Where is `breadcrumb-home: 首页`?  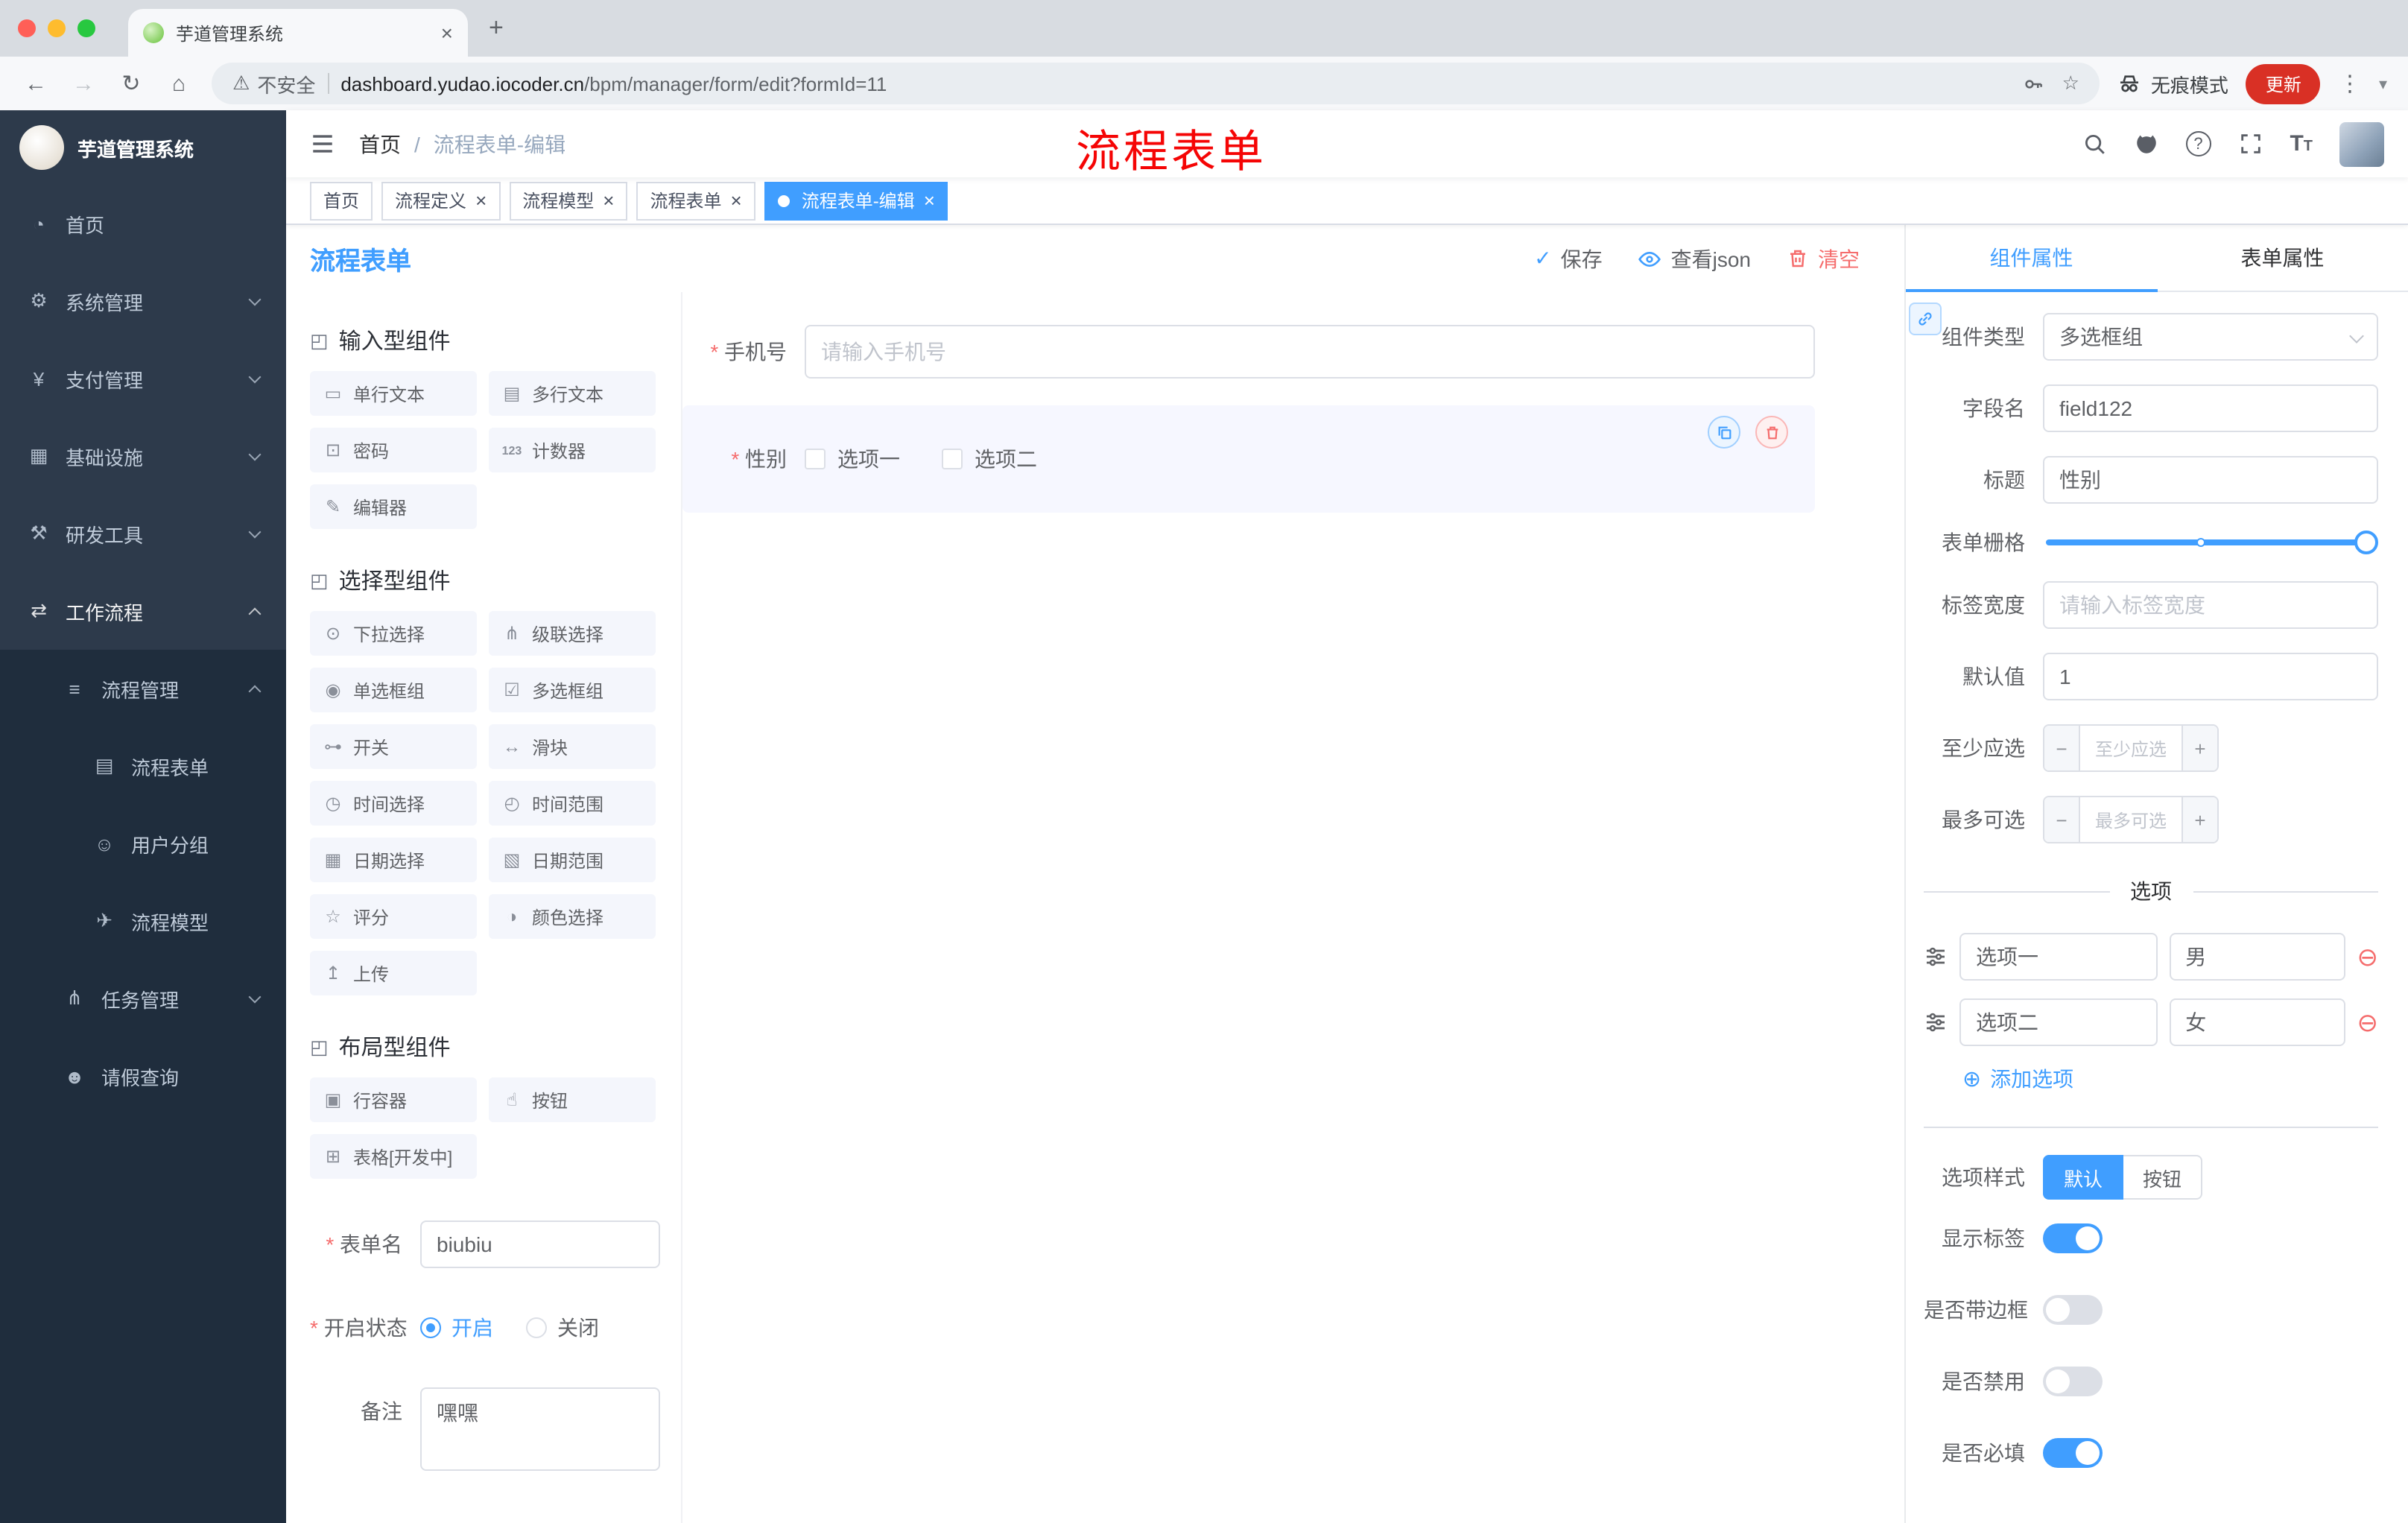 breadcrumb-home: 首页 is located at coordinates (380, 144).